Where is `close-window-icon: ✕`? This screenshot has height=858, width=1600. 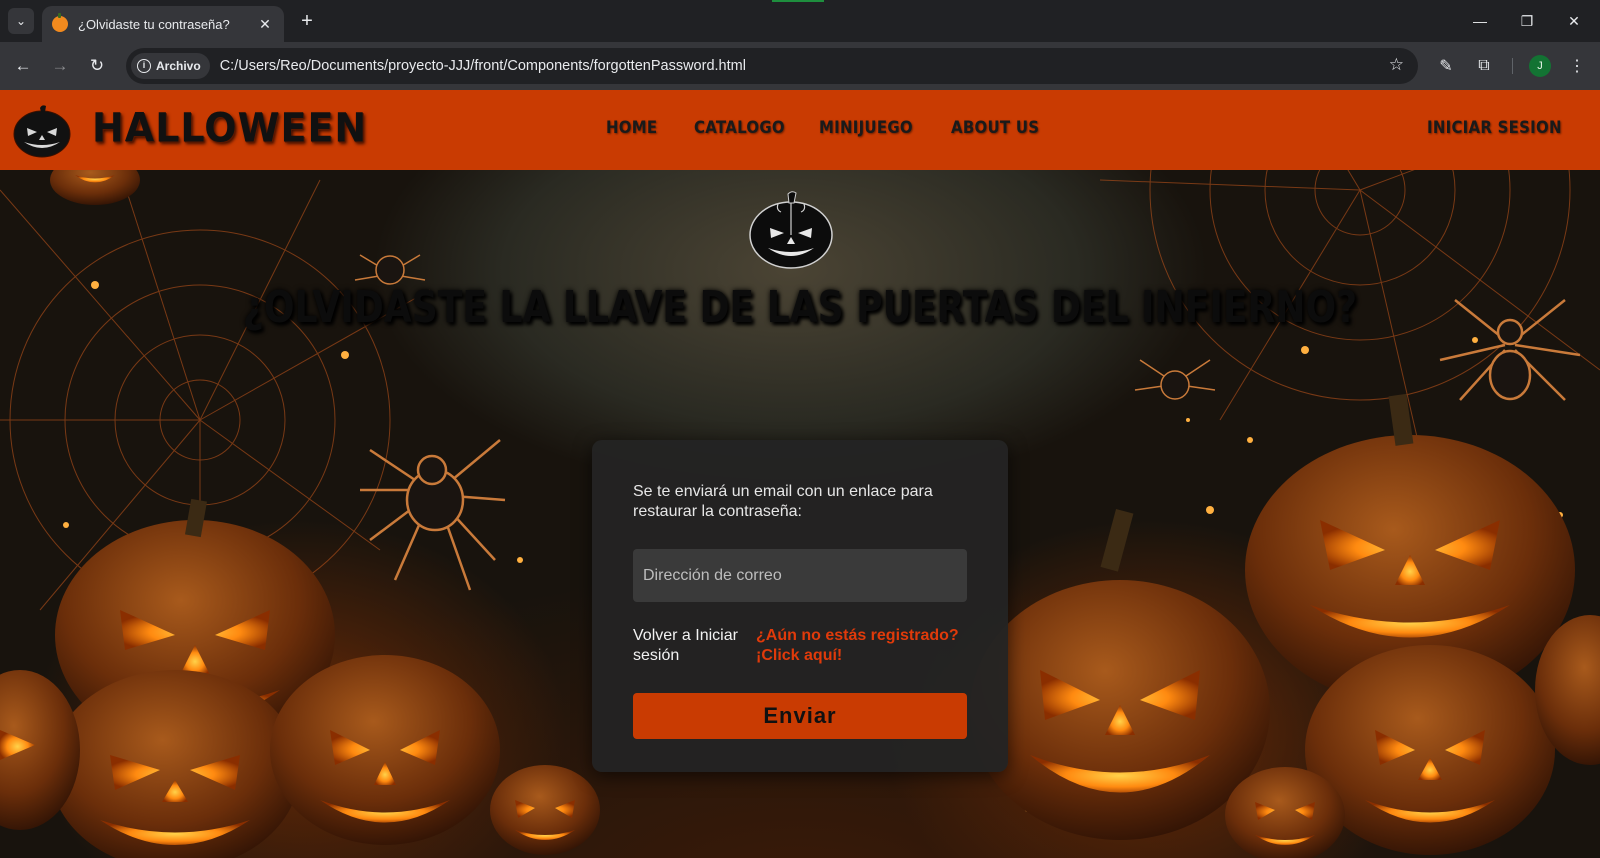
close-window-icon: ✕ is located at coordinates (1574, 21).